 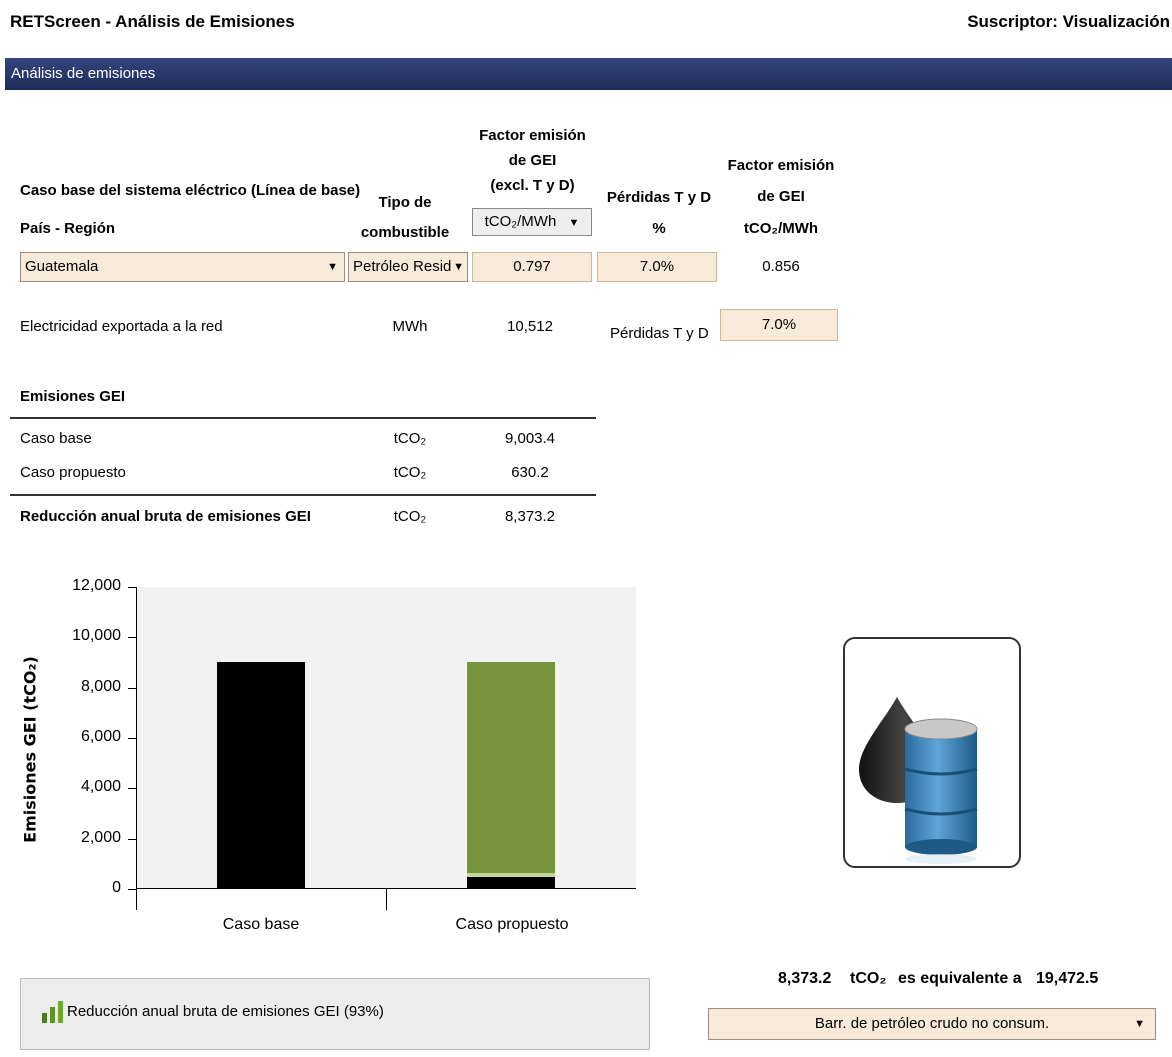 I want to click on country-select: Guatemala ▼, so click(x=182, y=267).